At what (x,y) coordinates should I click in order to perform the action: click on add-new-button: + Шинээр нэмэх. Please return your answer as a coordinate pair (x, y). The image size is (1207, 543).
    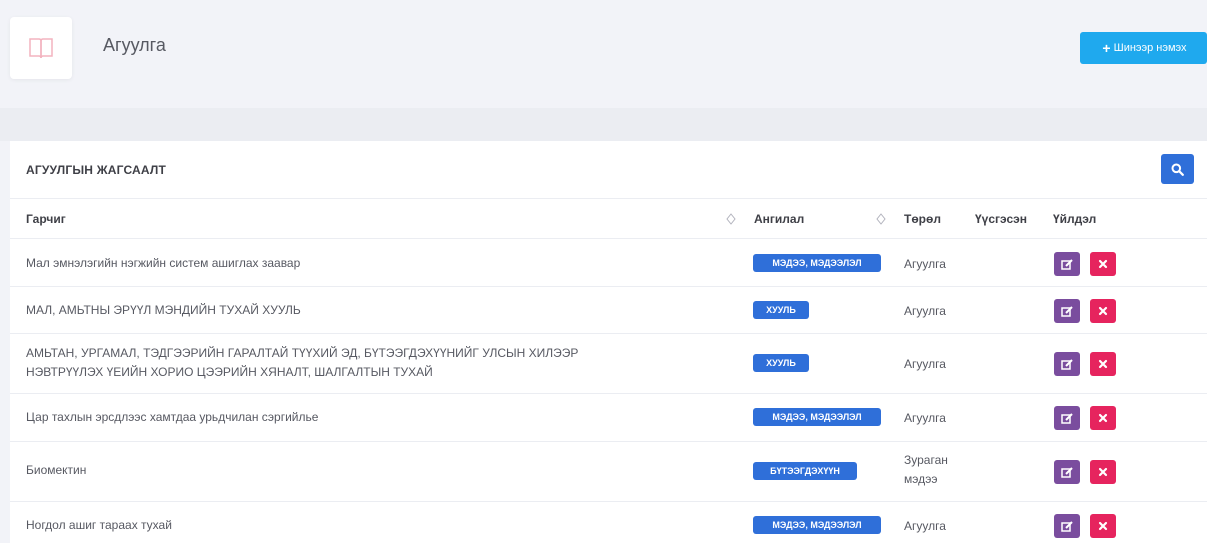
    Looking at the image, I should click on (1143, 48).